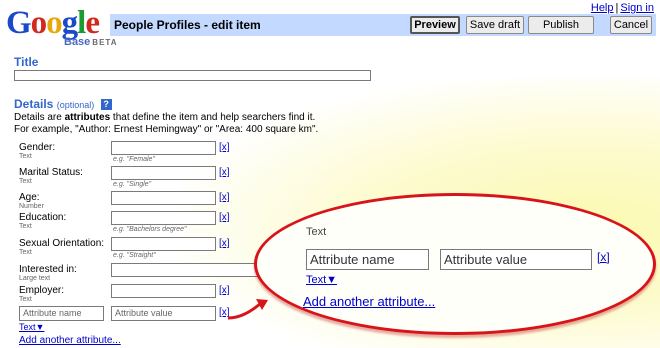 The height and width of the screenshot is (348, 660). I want to click on cancel-button: Cancel, so click(631, 25).